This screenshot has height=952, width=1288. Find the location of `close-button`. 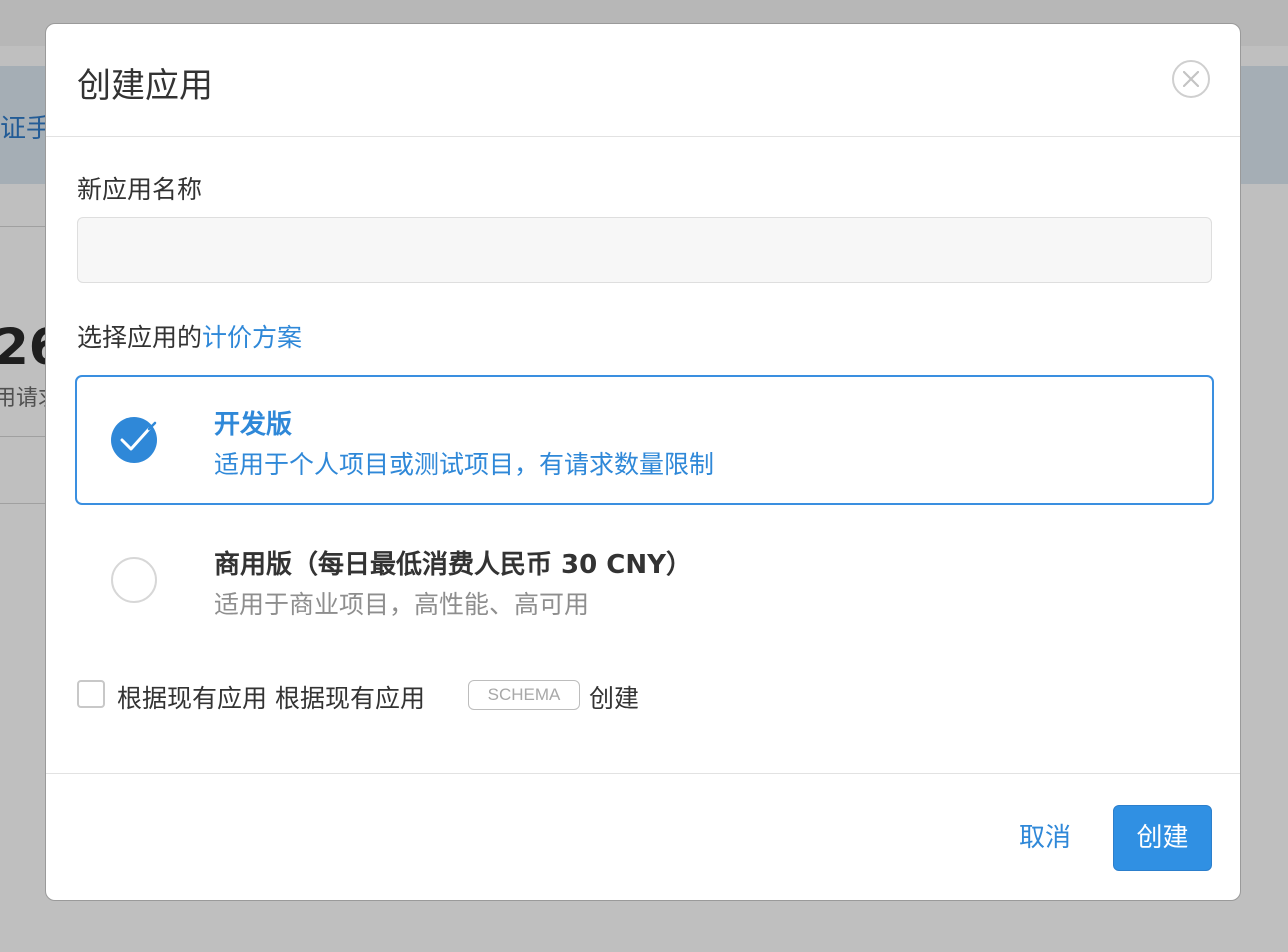

close-button is located at coordinates (1191, 79).